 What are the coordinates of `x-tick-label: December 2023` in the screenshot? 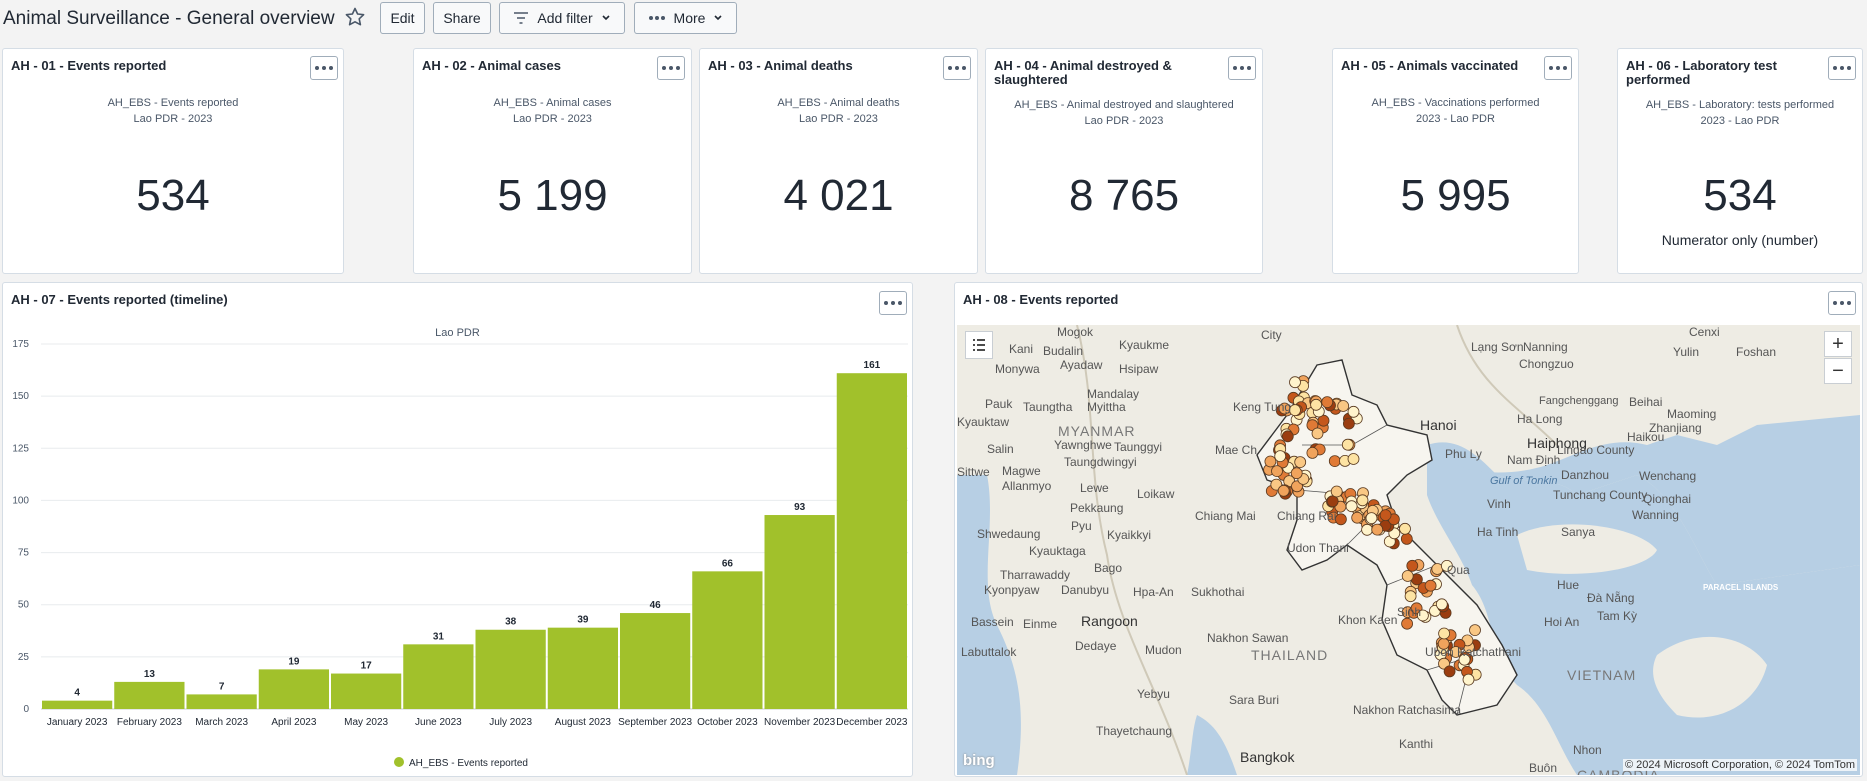 It's located at (872, 722).